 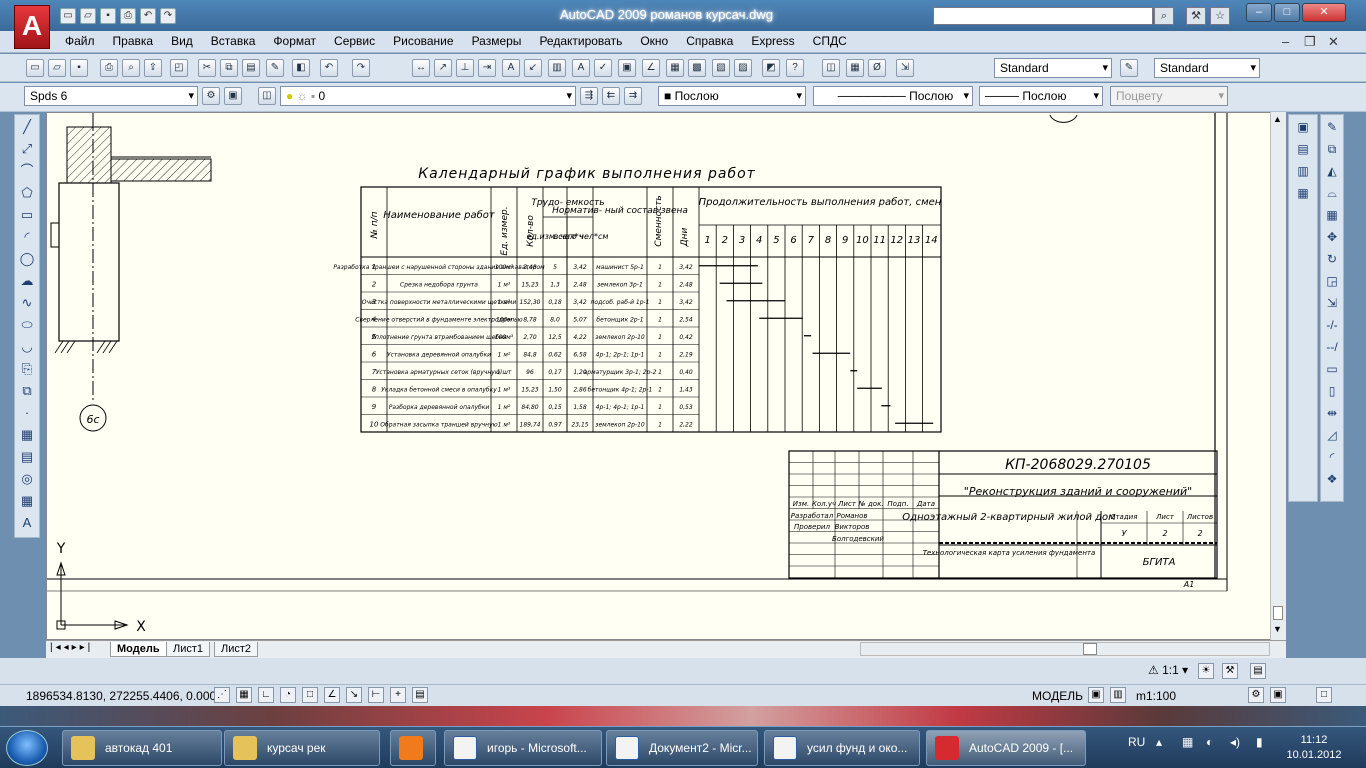 What do you see at coordinates (27, 193) in the screenshot?
I see `polygon-icon: ⬠` at bounding box center [27, 193].